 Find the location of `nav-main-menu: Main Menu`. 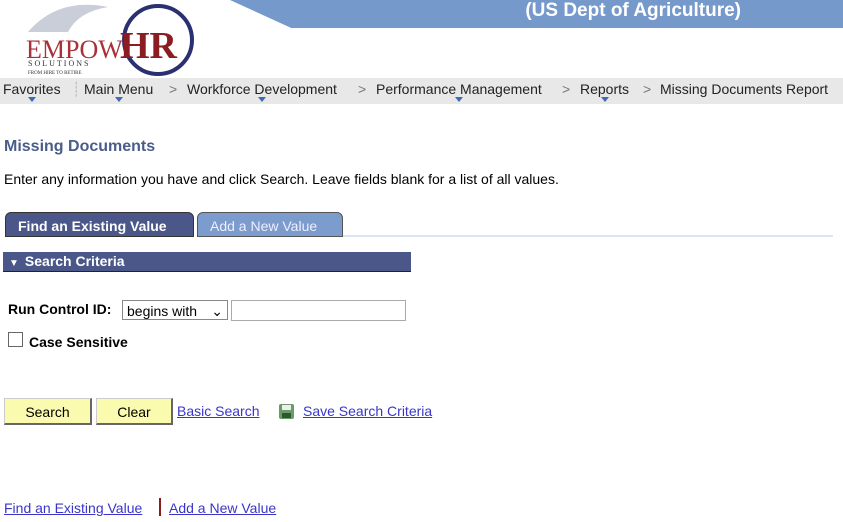

nav-main-menu: Main Menu is located at coordinates (119, 91).